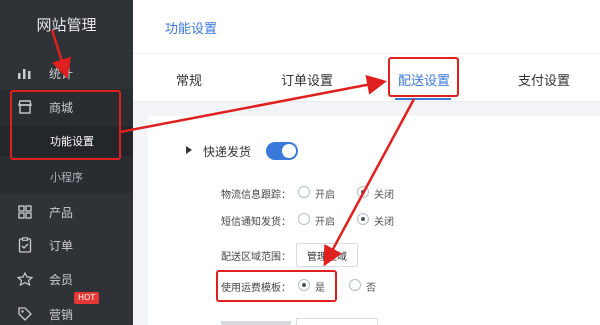 Image resolution: width=600 pixels, height=325 pixels. Describe the element at coordinates (256, 323) in the screenshot. I see `cutoff-row-label` at that location.